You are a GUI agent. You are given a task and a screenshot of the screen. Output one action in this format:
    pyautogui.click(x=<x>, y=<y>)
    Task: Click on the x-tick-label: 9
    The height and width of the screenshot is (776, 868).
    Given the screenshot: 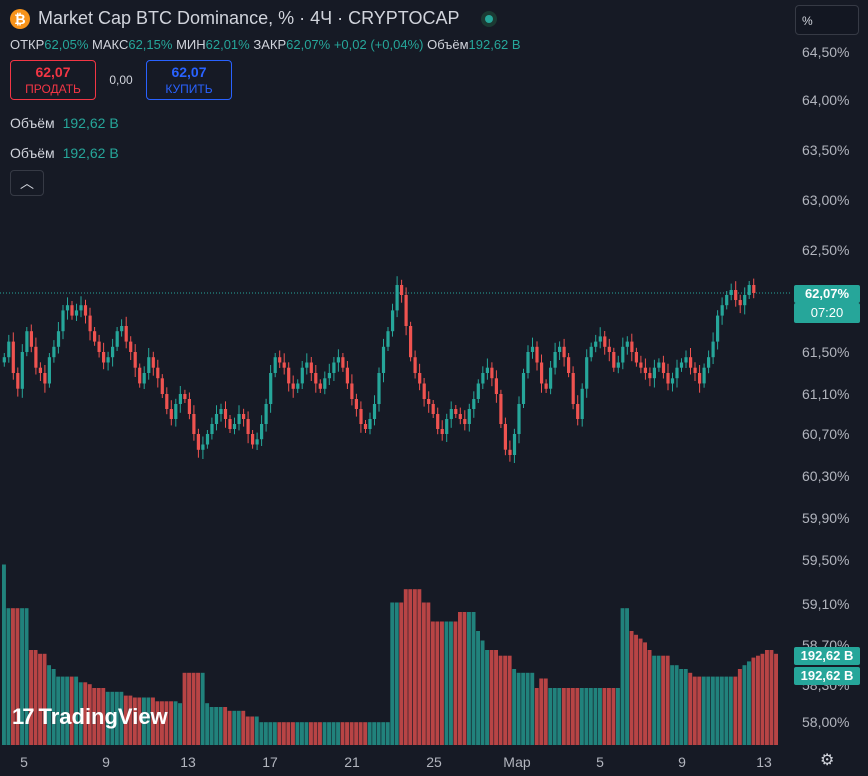 What is the action you would take?
    pyautogui.click(x=106, y=762)
    